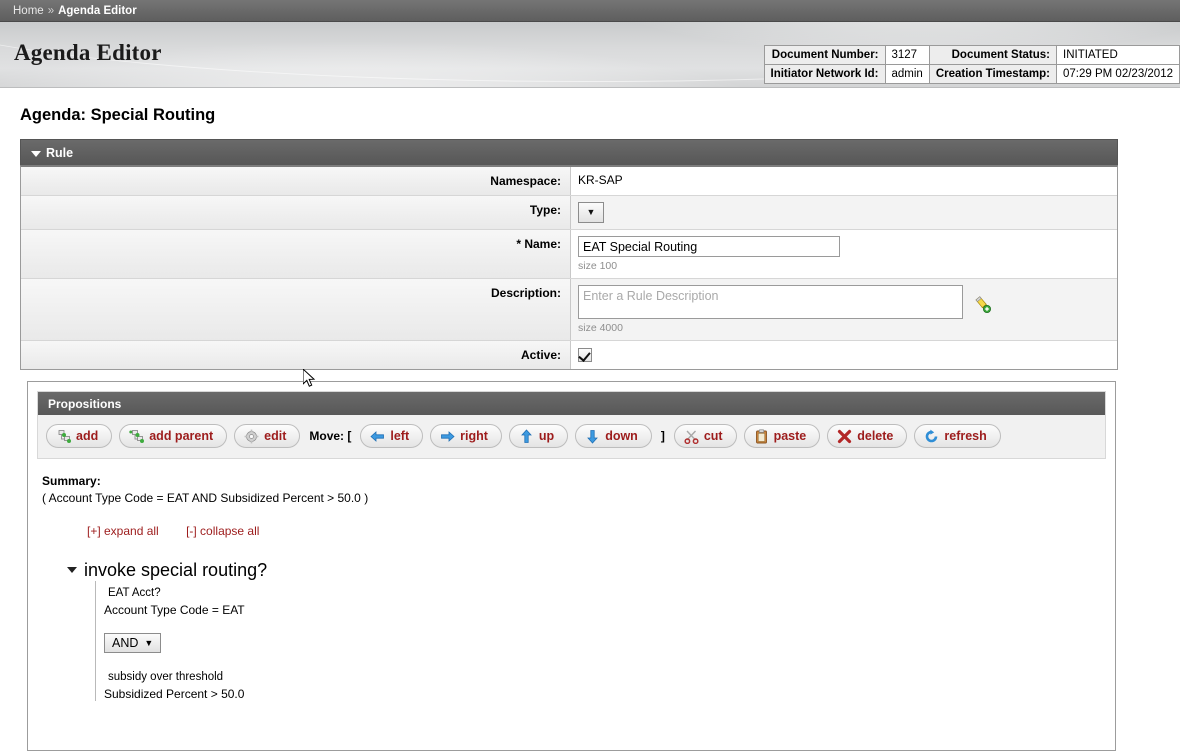  I want to click on initiator-network-id-label: Initiator Network Id:, so click(824, 74).